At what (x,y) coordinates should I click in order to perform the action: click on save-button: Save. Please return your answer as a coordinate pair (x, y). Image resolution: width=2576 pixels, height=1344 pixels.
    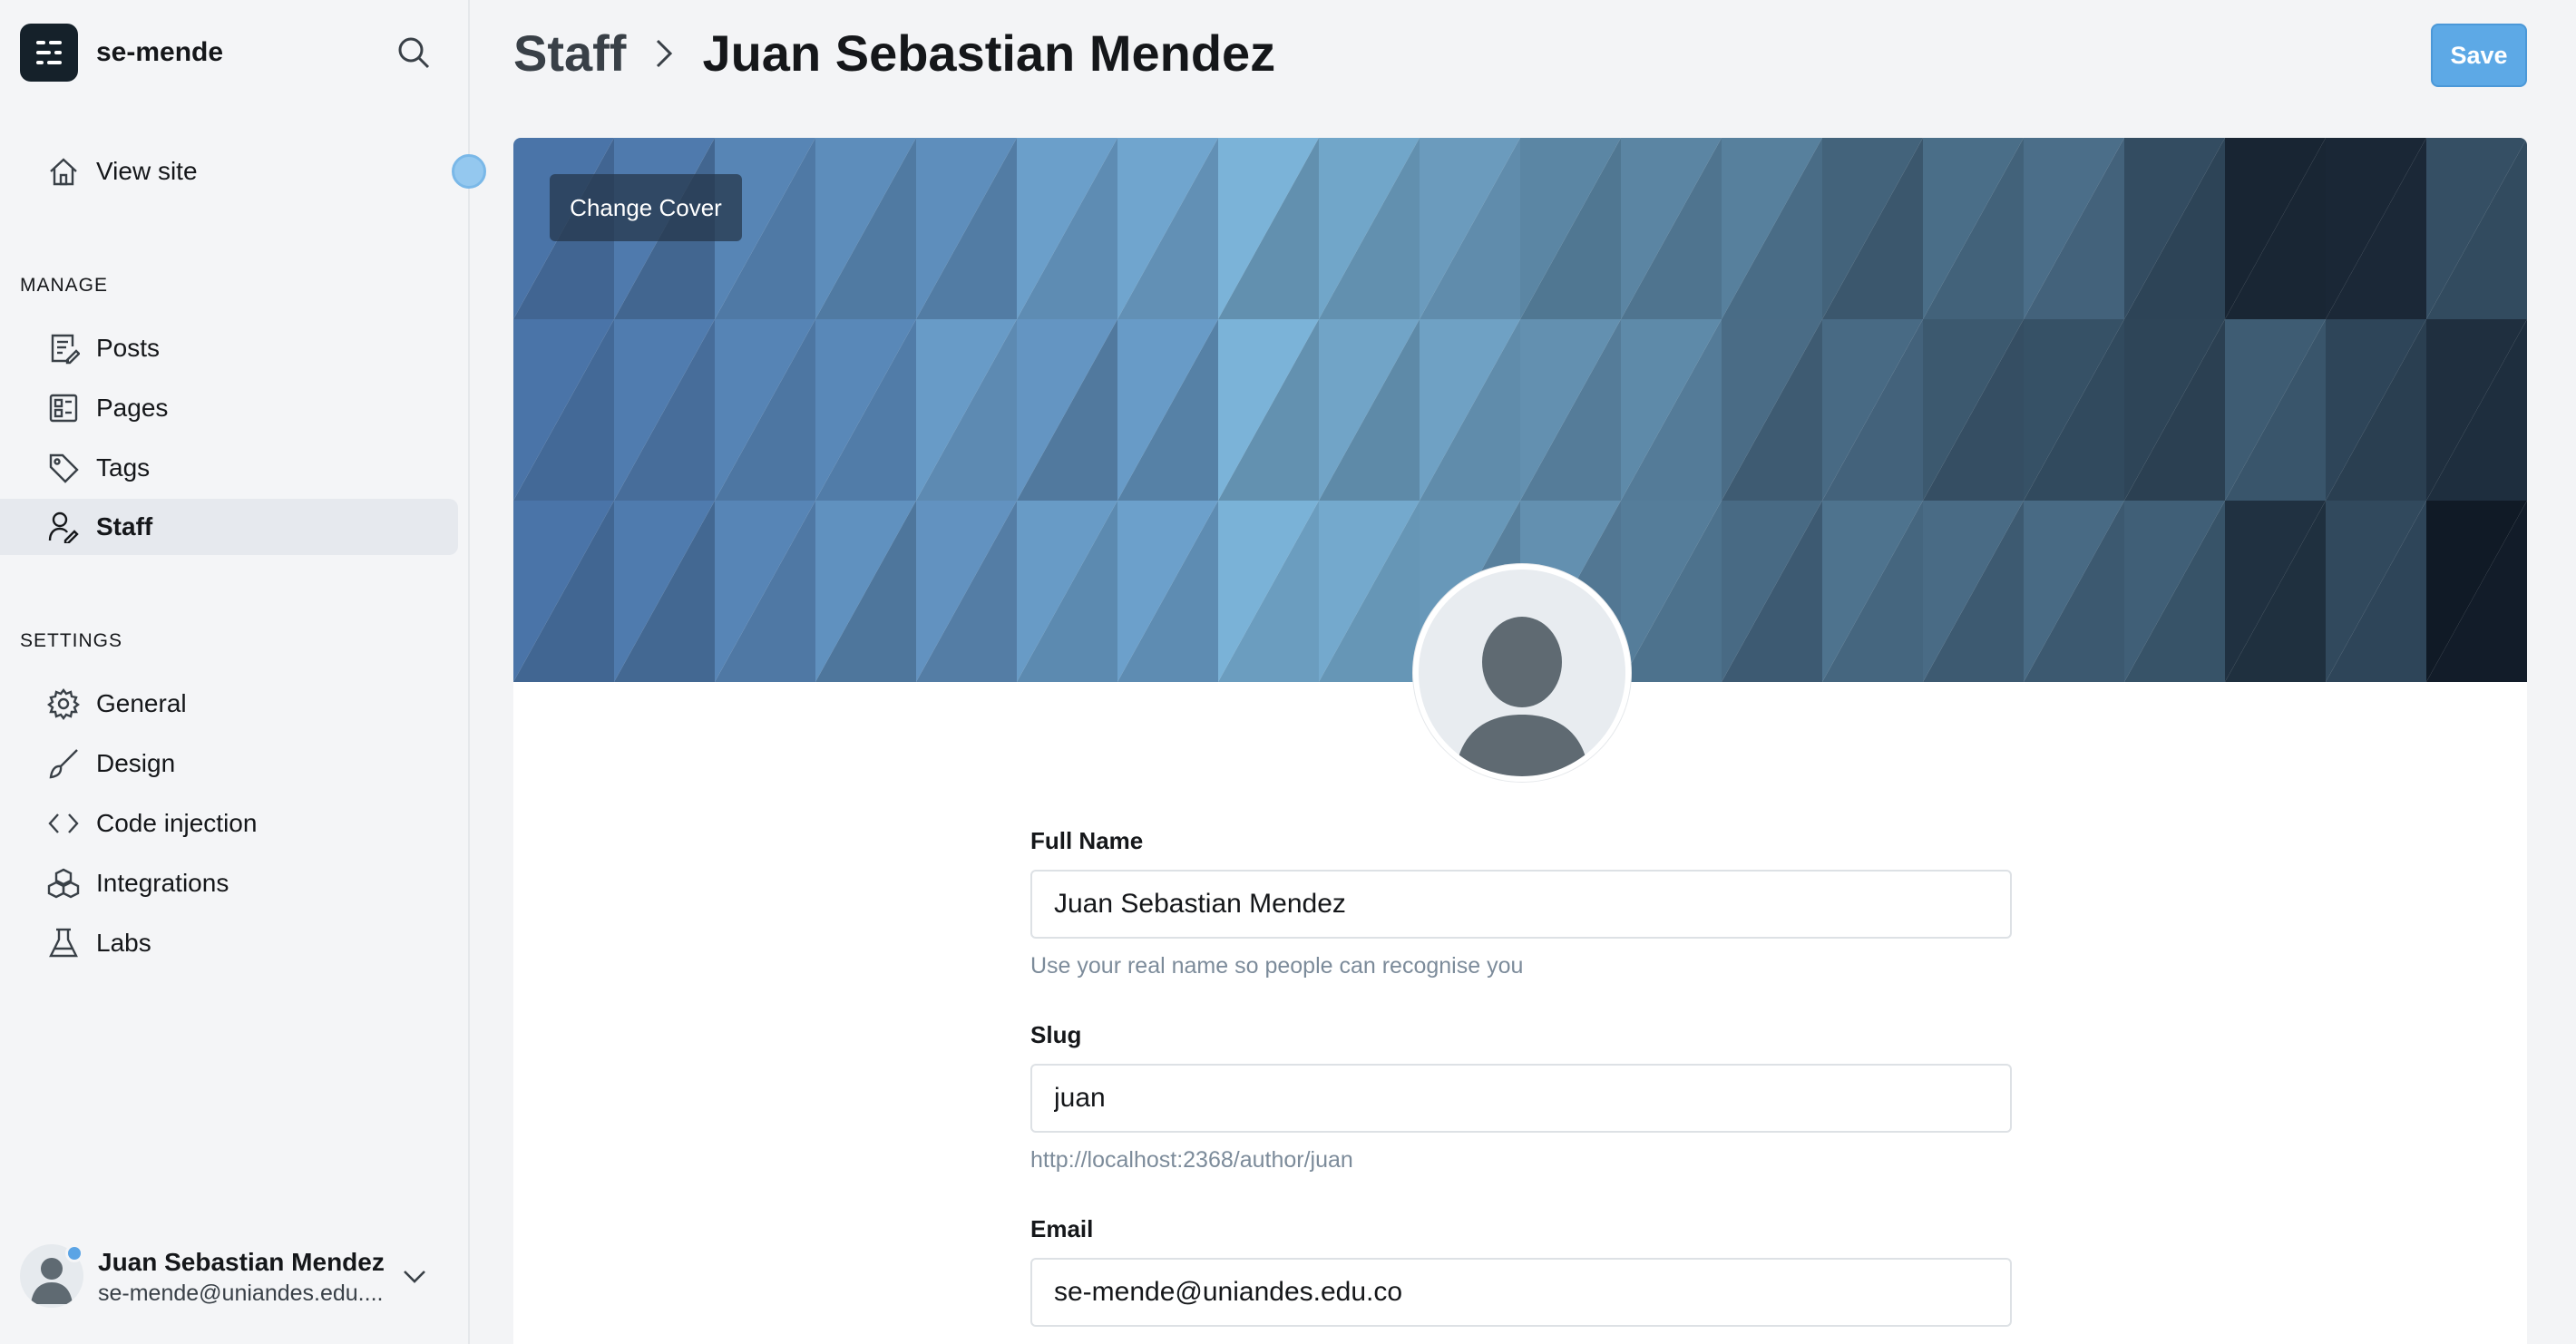
    Looking at the image, I should click on (2479, 55).